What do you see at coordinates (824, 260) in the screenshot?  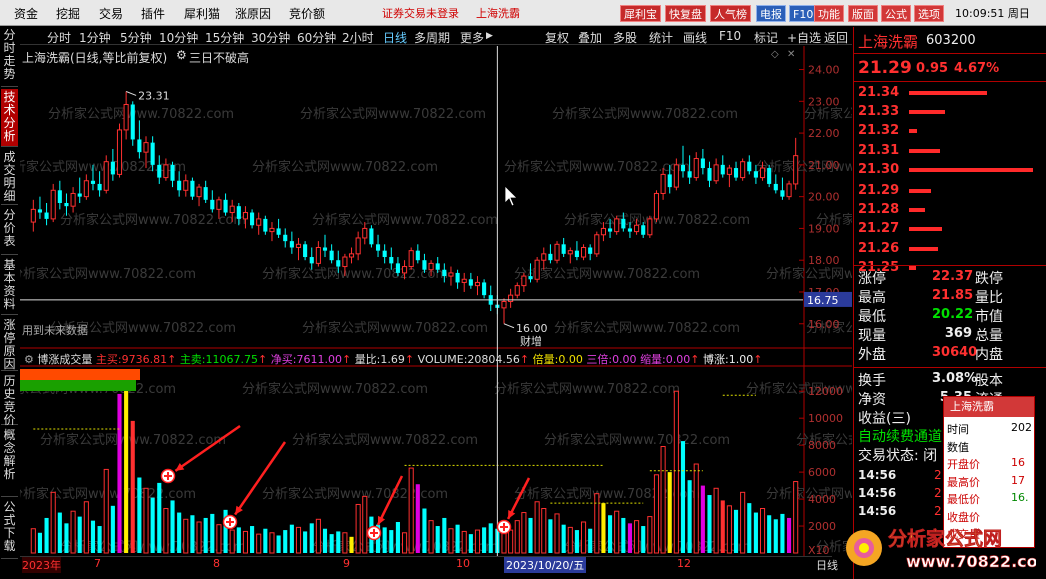 I see `y-tick-label: 18.00` at bounding box center [824, 260].